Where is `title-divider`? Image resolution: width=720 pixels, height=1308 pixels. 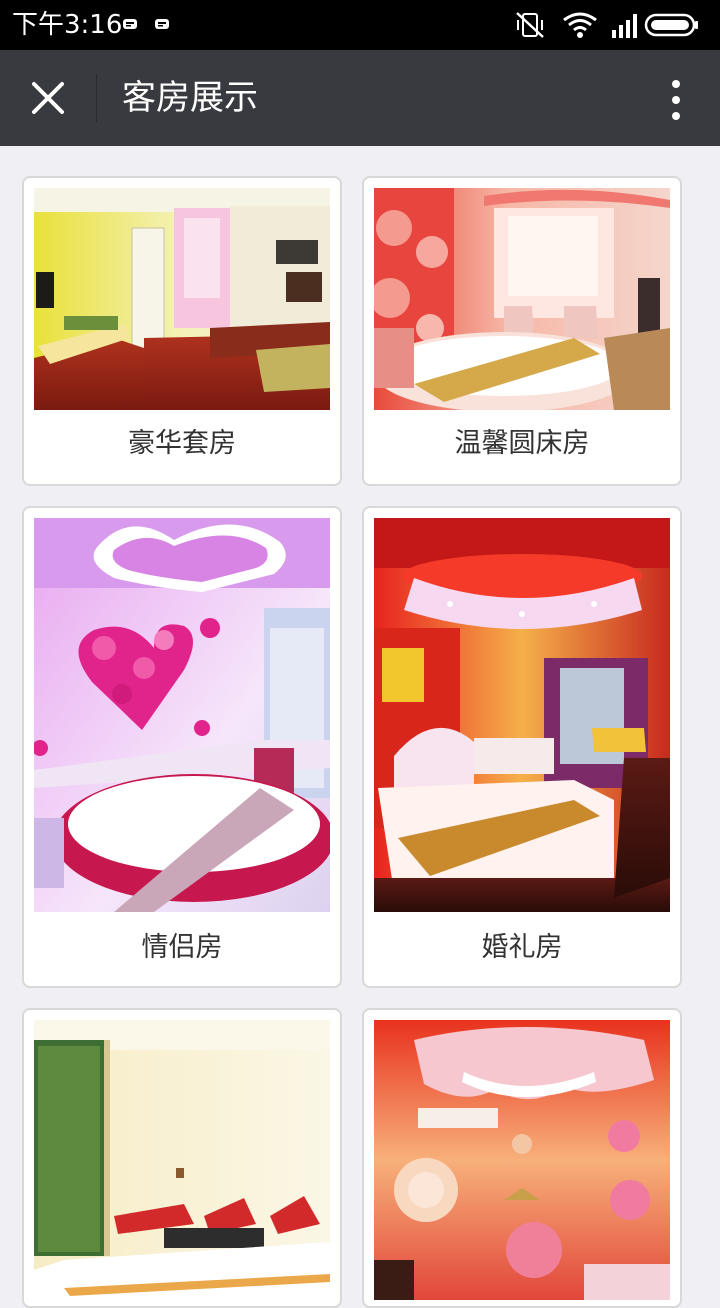
title-divider is located at coordinates (96, 98).